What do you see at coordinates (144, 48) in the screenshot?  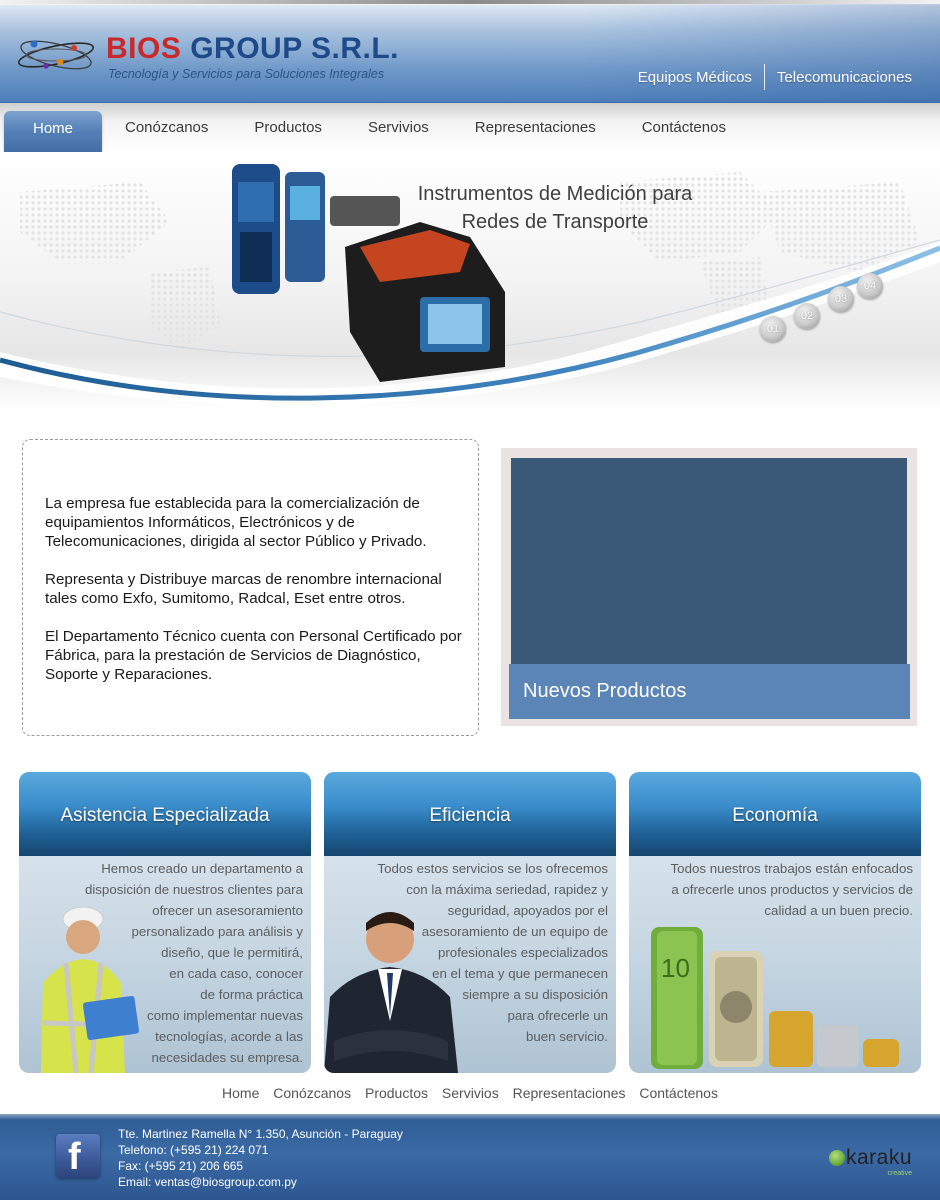 I see `company-name-part1: BIOS` at bounding box center [144, 48].